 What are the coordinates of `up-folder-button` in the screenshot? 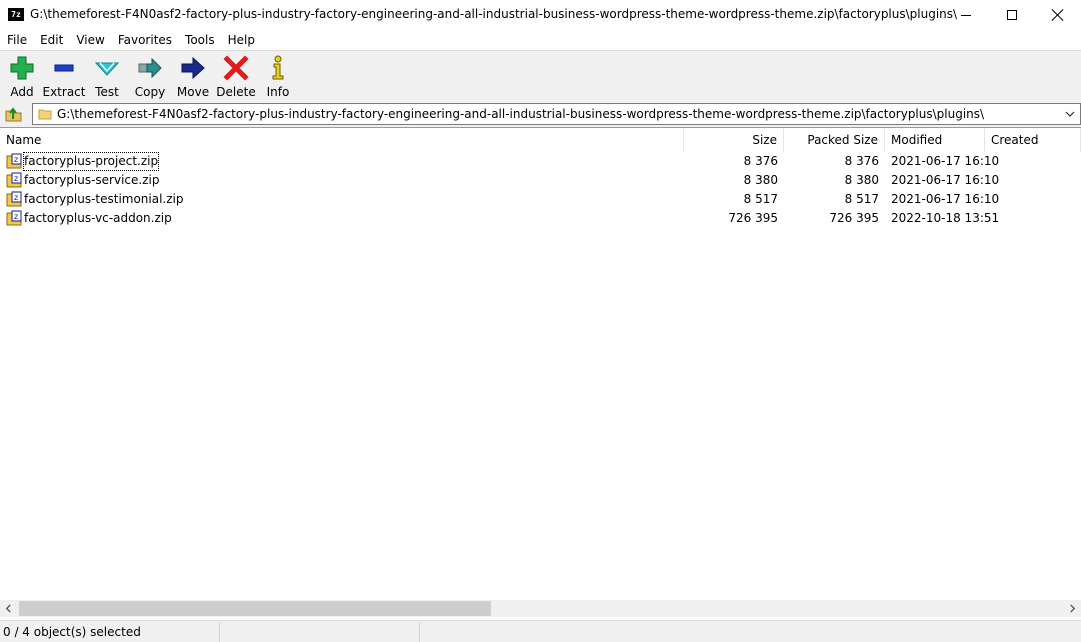 It's located at (14, 114).